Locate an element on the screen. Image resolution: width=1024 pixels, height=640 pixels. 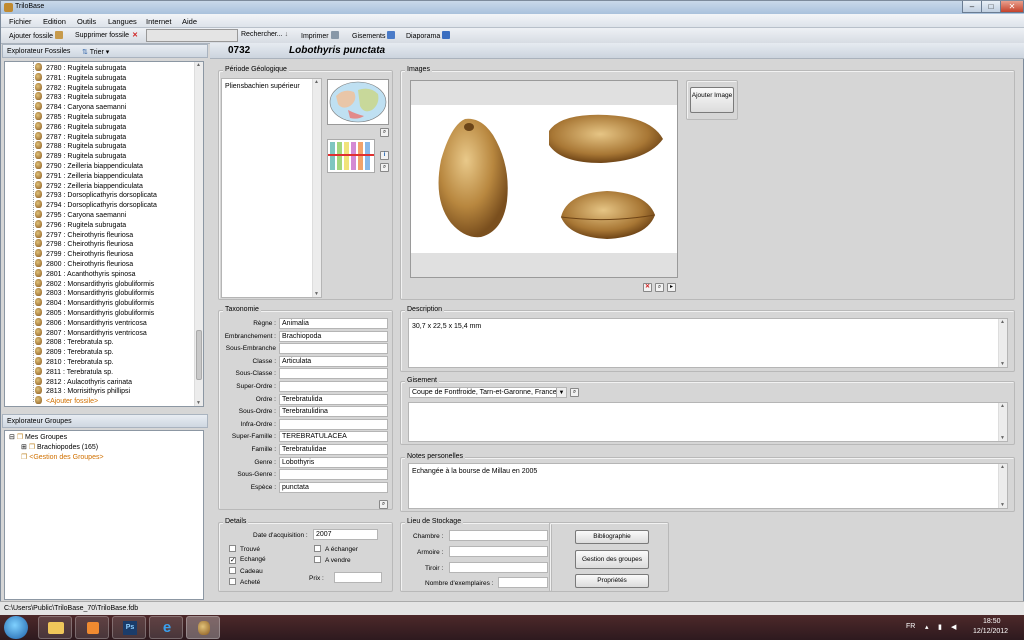
list-item: 2803 : Monsardithyris globuliformis is located at coordinates (94, 293).